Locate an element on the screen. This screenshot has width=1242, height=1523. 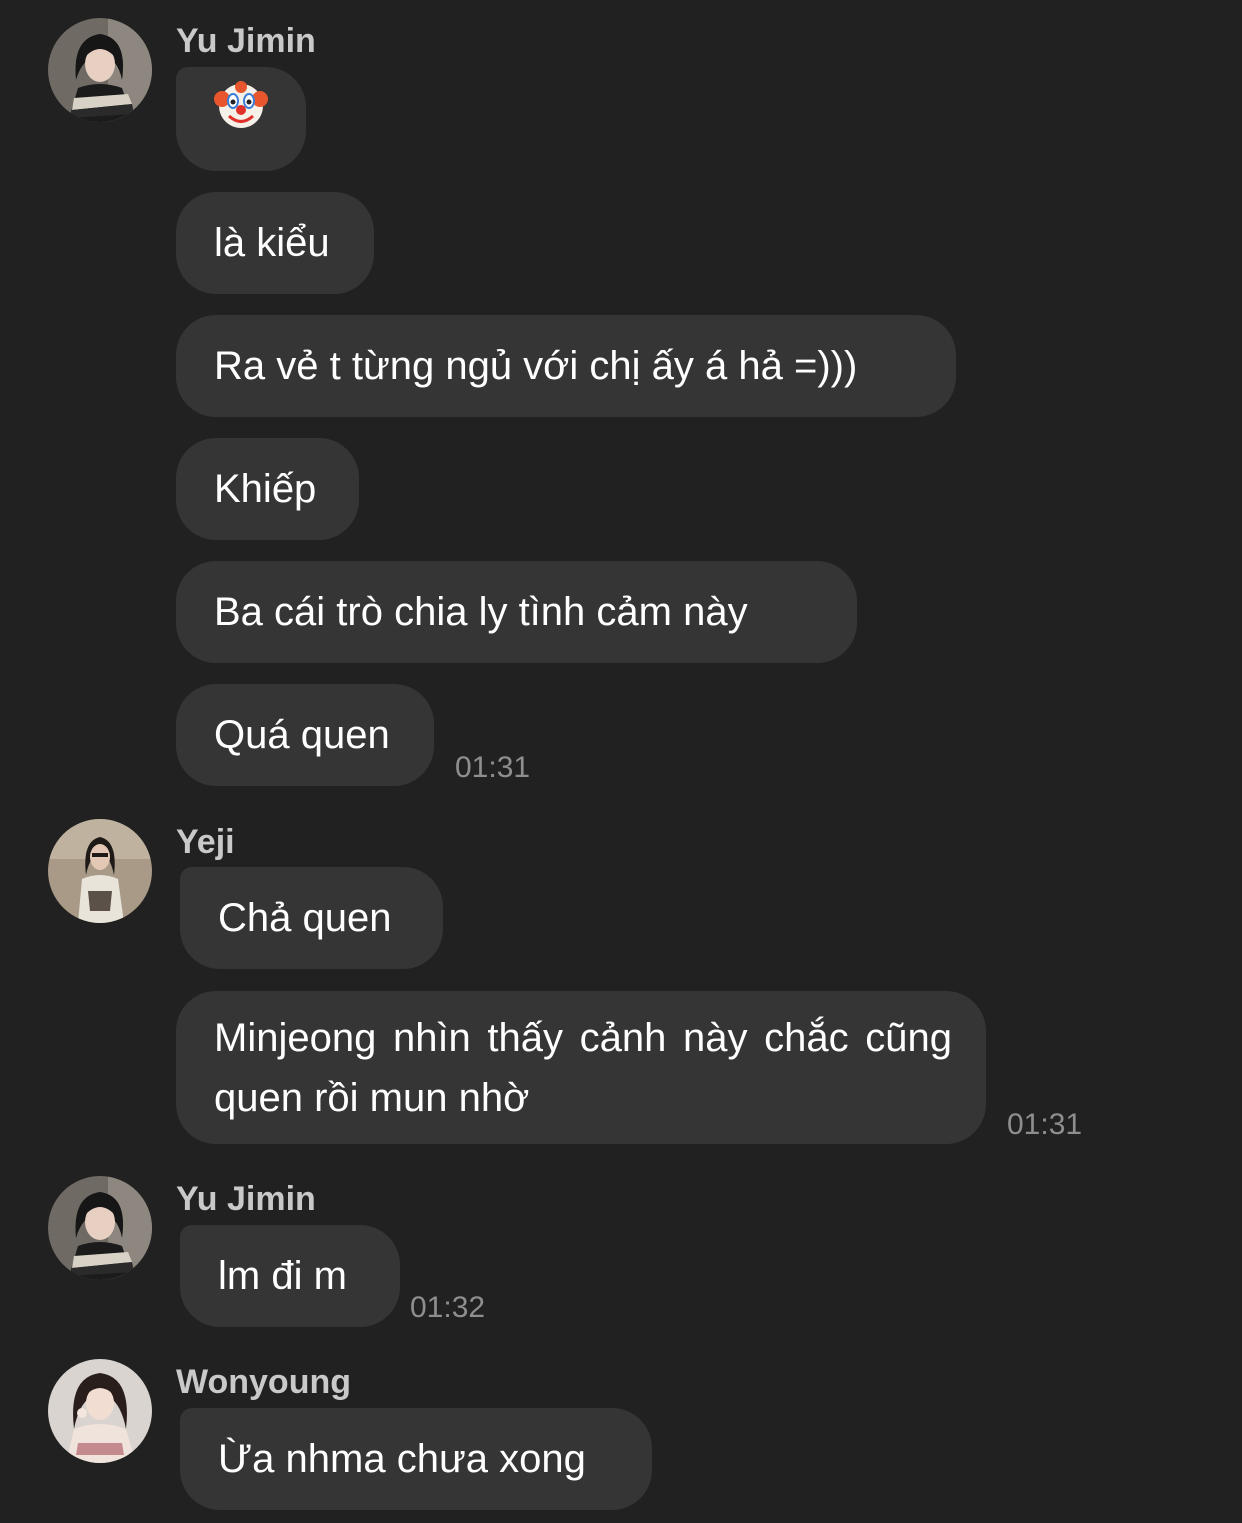
avatar-wonyoung is located at coordinates (100, 1411).